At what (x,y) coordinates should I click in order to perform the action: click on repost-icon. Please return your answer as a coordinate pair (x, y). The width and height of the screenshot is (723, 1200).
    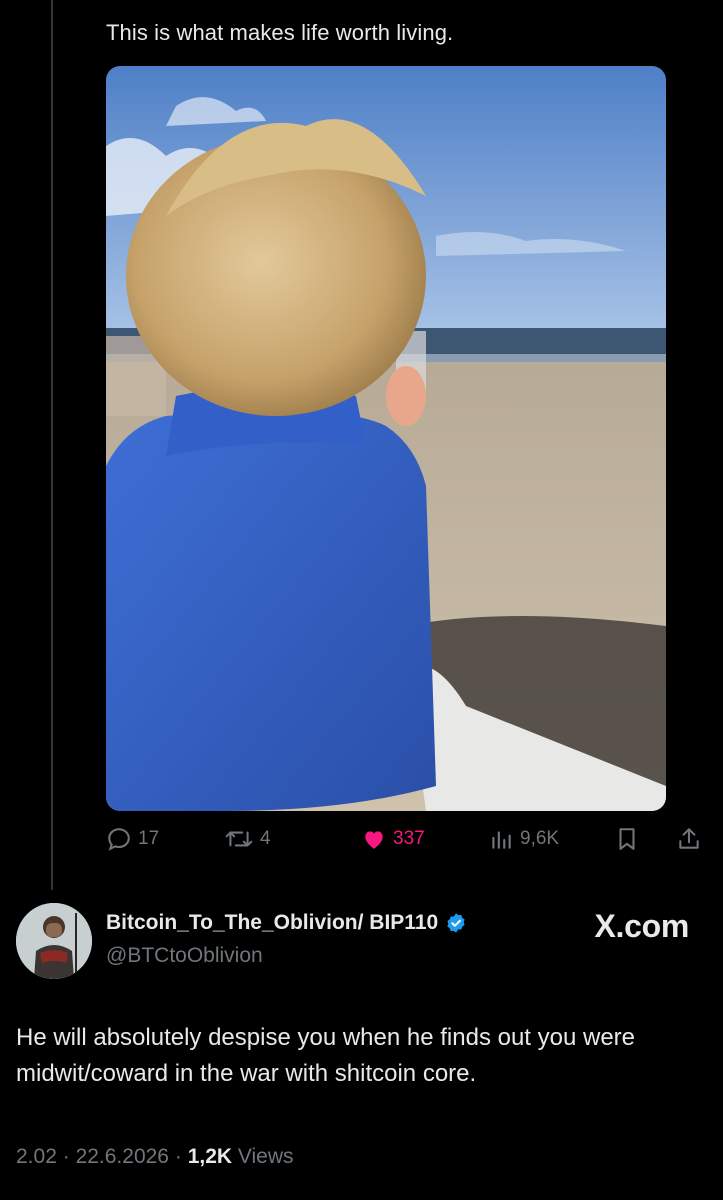
    Looking at the image, I should click on (239, 839).